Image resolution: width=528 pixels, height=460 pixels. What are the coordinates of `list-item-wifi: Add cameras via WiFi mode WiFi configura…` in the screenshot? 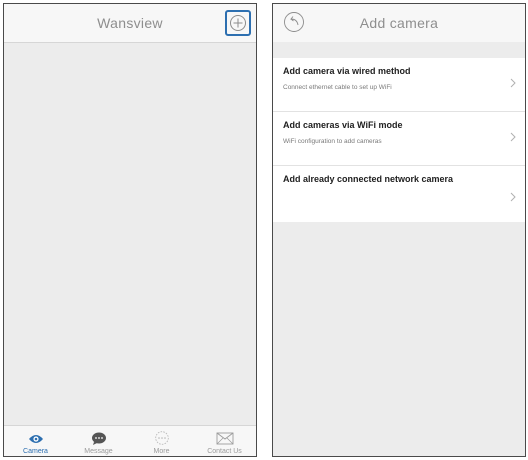 It's located at (399, 139).